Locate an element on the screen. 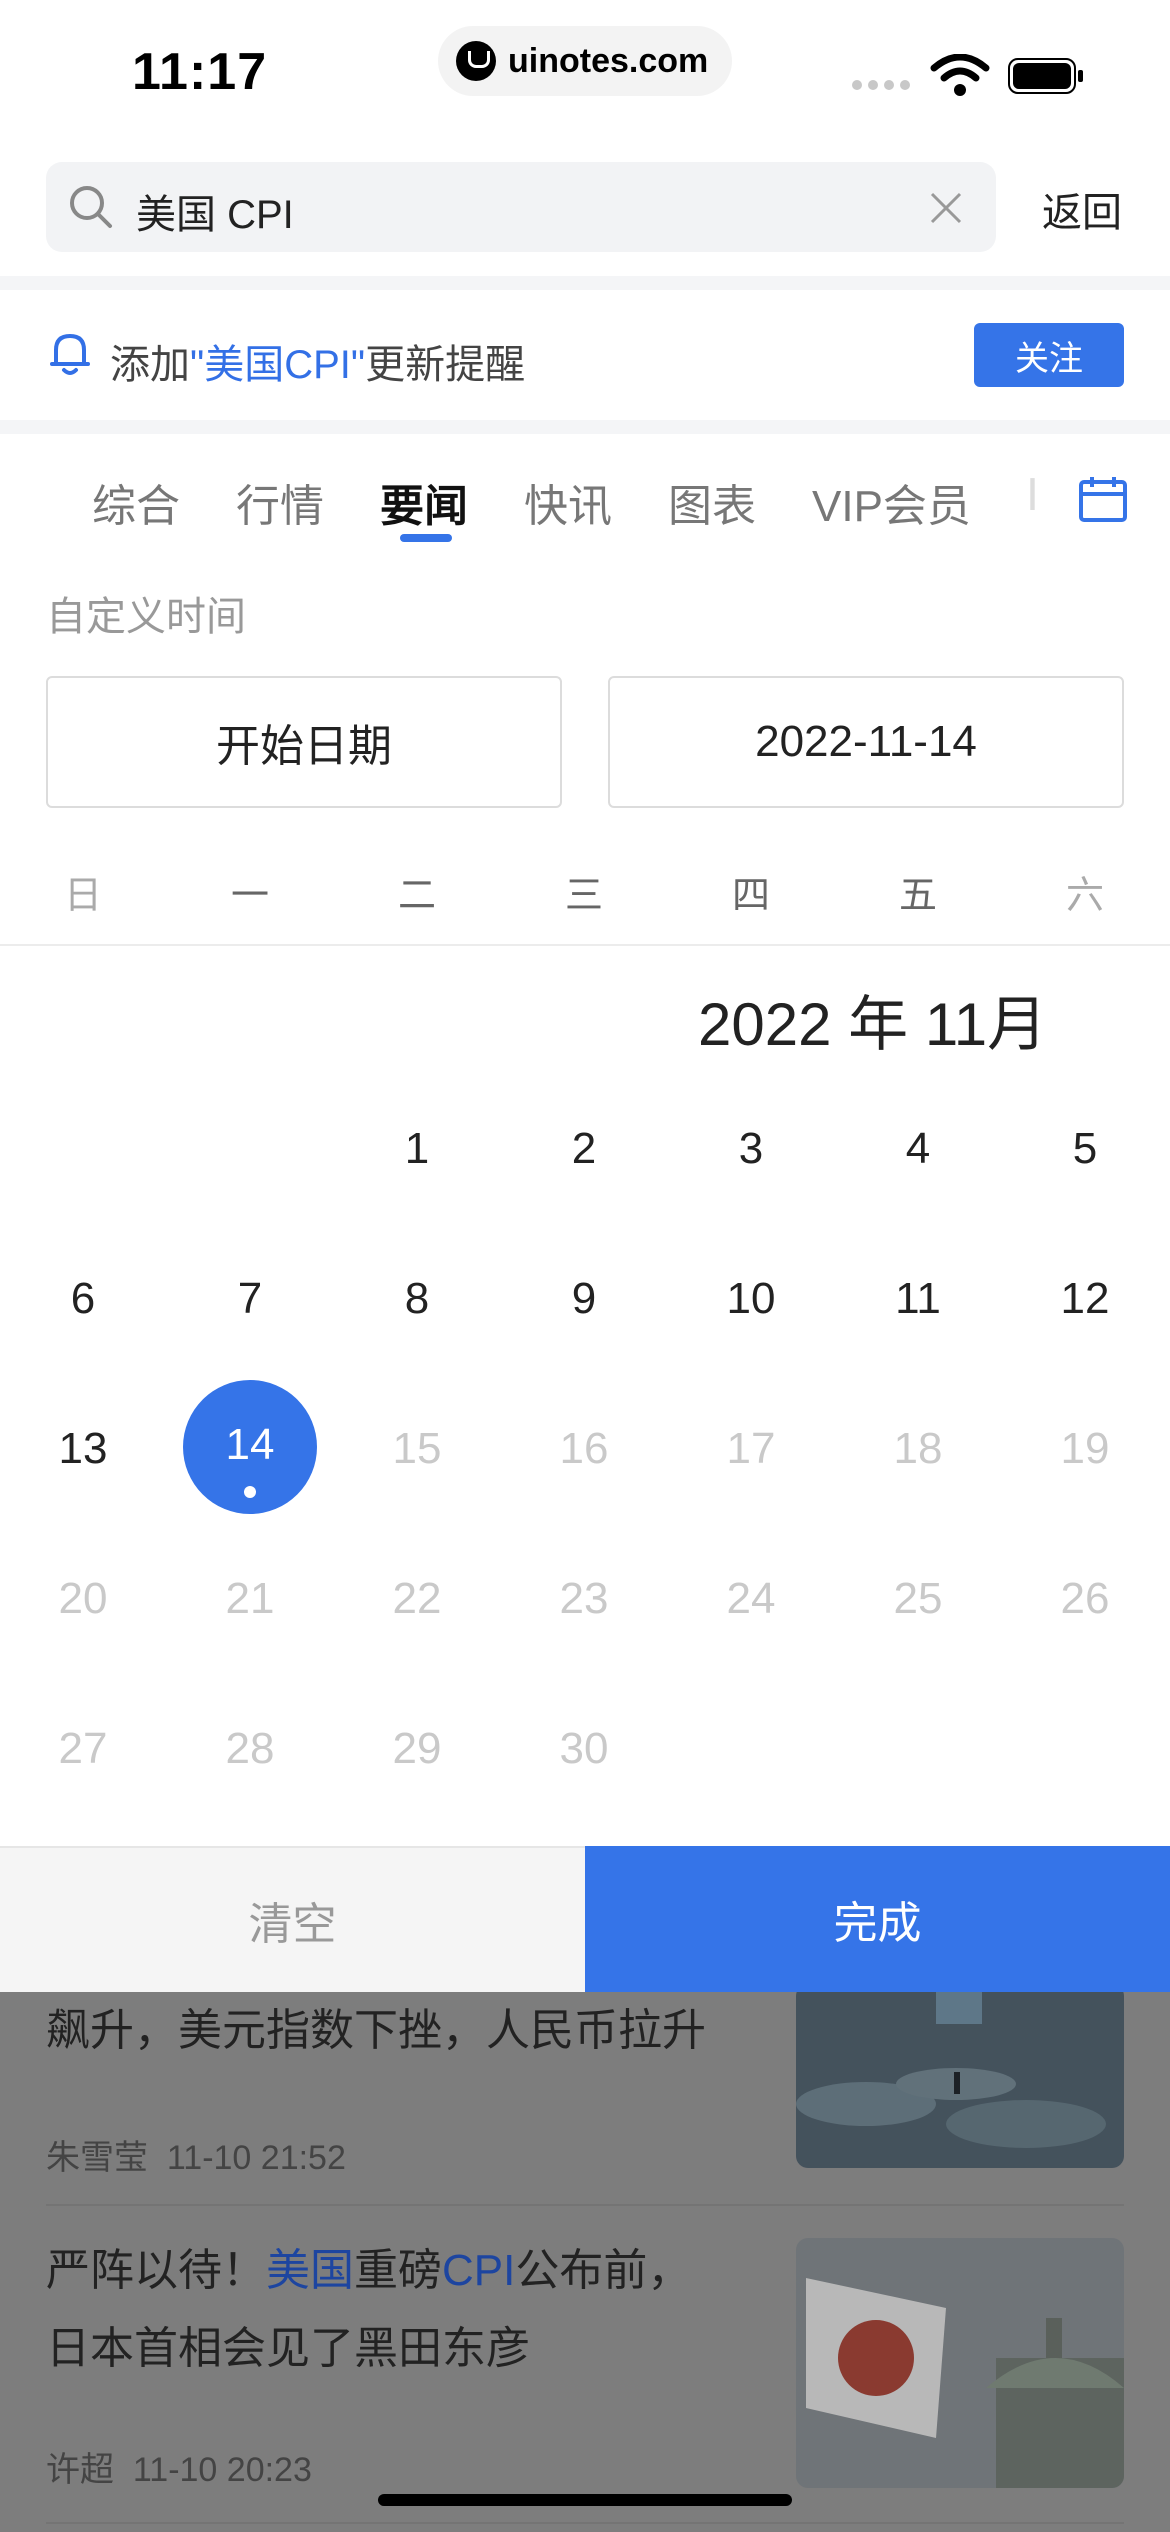 The width and height of the screenshot is (1170, 2532). calendar-day-disabled: 23 is located at coordinates (584, 1598).